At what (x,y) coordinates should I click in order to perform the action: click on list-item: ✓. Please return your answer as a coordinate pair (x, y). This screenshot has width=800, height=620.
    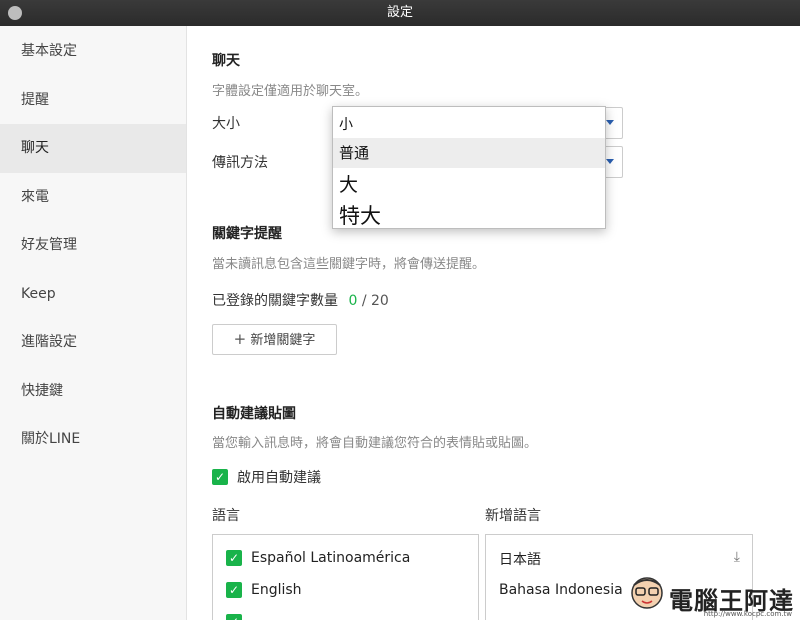
    Looking at the image, I should click on (234, 617).